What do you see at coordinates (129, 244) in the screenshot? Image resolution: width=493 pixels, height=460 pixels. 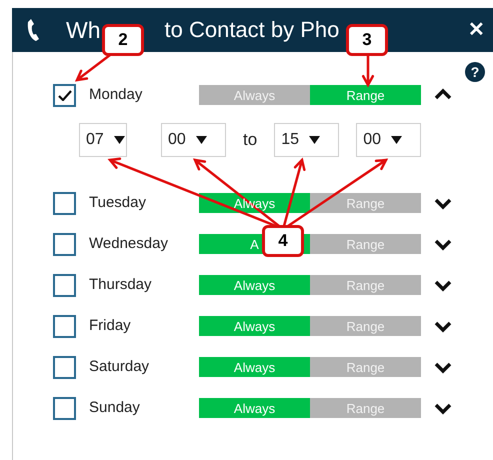 I see `day-label: Wednesday` at bounding box center [129, 244].